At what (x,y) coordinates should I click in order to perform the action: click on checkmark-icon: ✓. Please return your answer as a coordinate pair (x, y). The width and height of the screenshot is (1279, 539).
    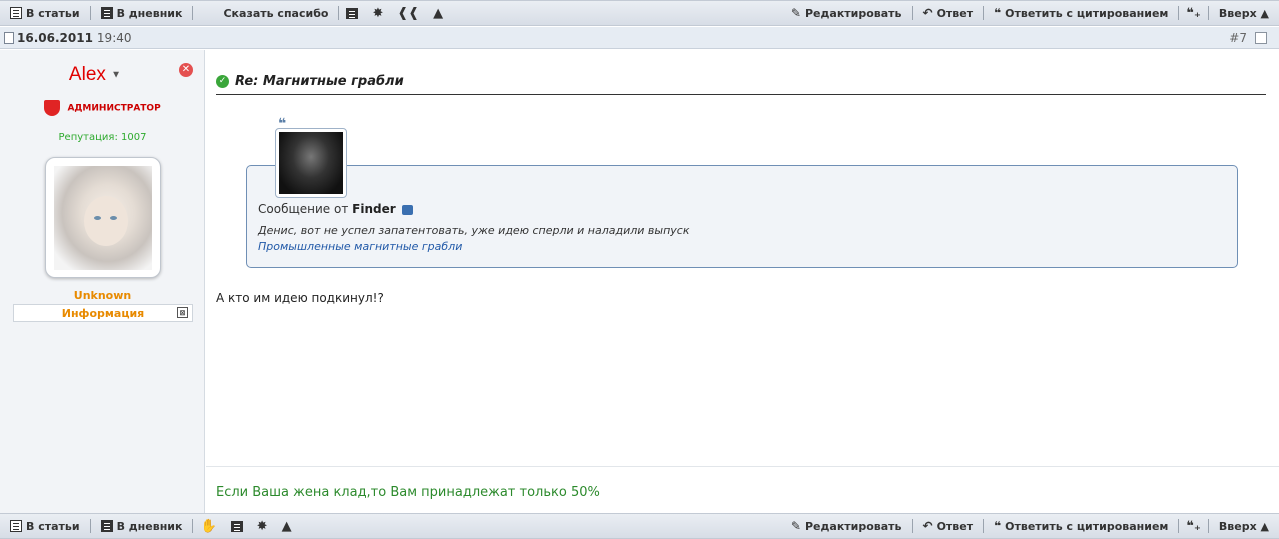
    Looking at the image, I should click on (222, 81).